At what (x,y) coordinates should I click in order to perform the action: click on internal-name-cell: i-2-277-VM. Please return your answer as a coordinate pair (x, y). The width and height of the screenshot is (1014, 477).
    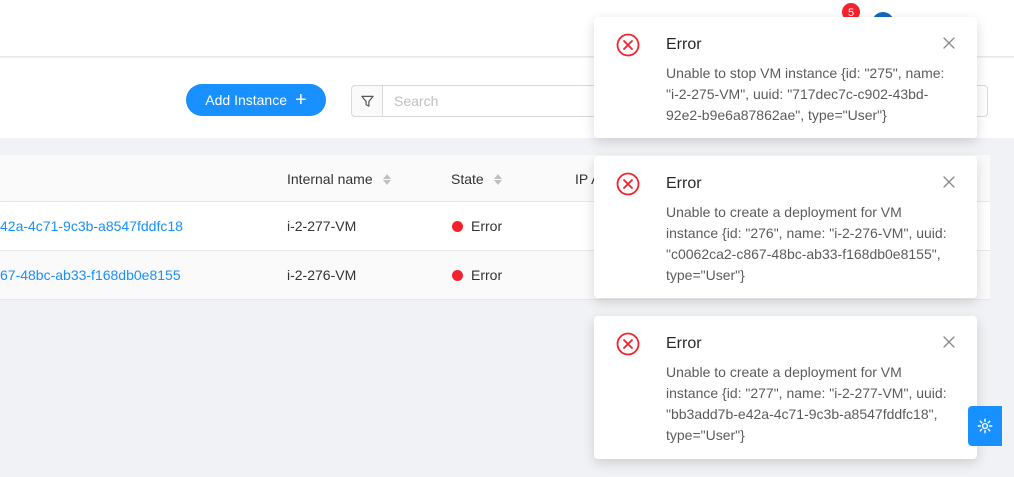
    Looking at the image, I should click on (322, 226).